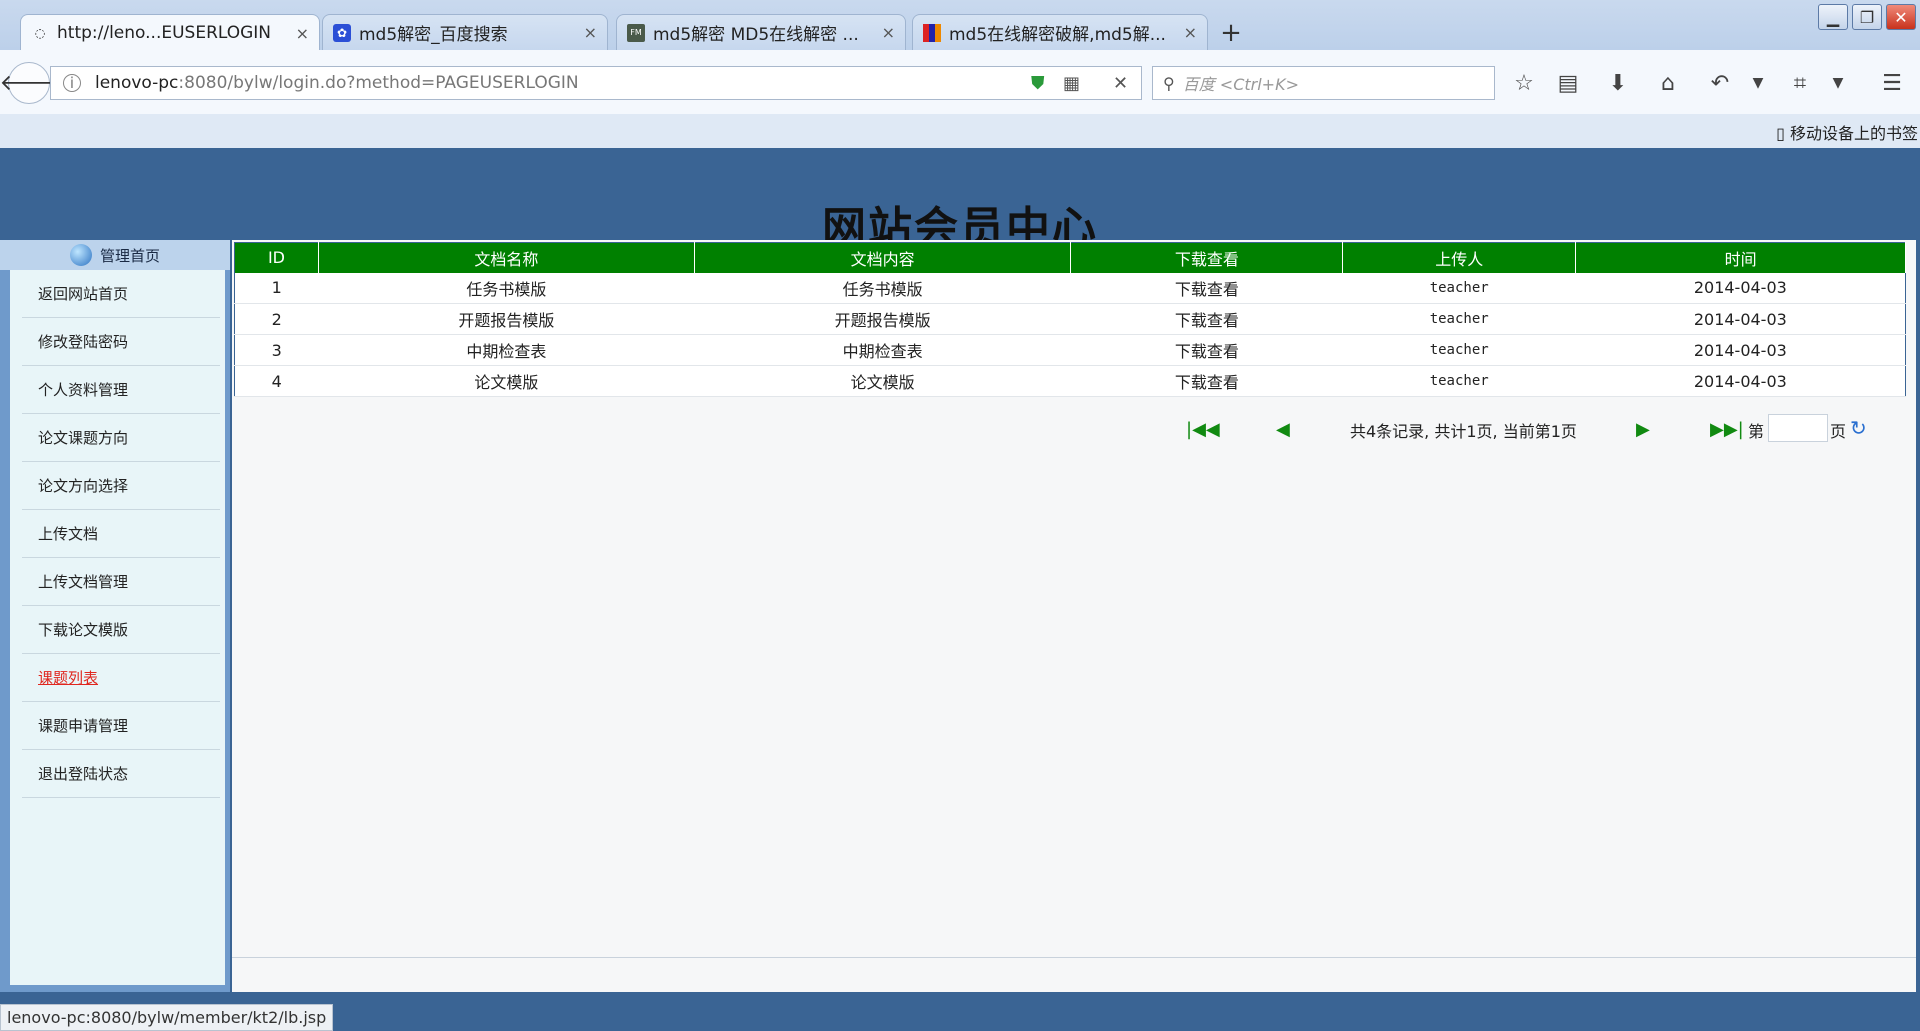  What do you see at coordinates (121, 582) in the screenshot?
I see `sidebar-item-upload-manage: 上传文档管理` at bounding box center [121, 582].